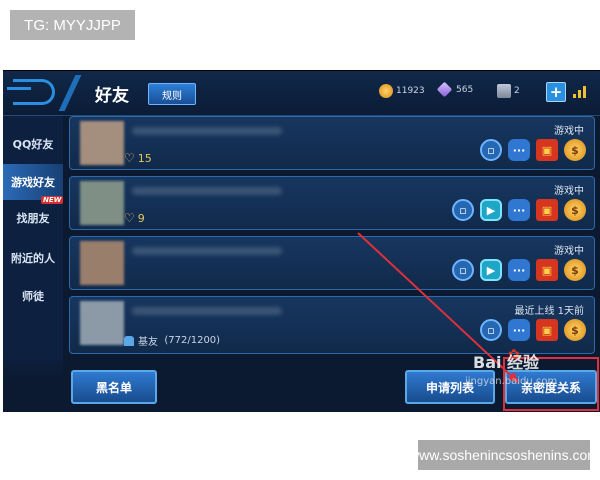 The image size is (600, 480). I want to click on site-label: www.soshenincsoshenins.com, so click(504, 455).